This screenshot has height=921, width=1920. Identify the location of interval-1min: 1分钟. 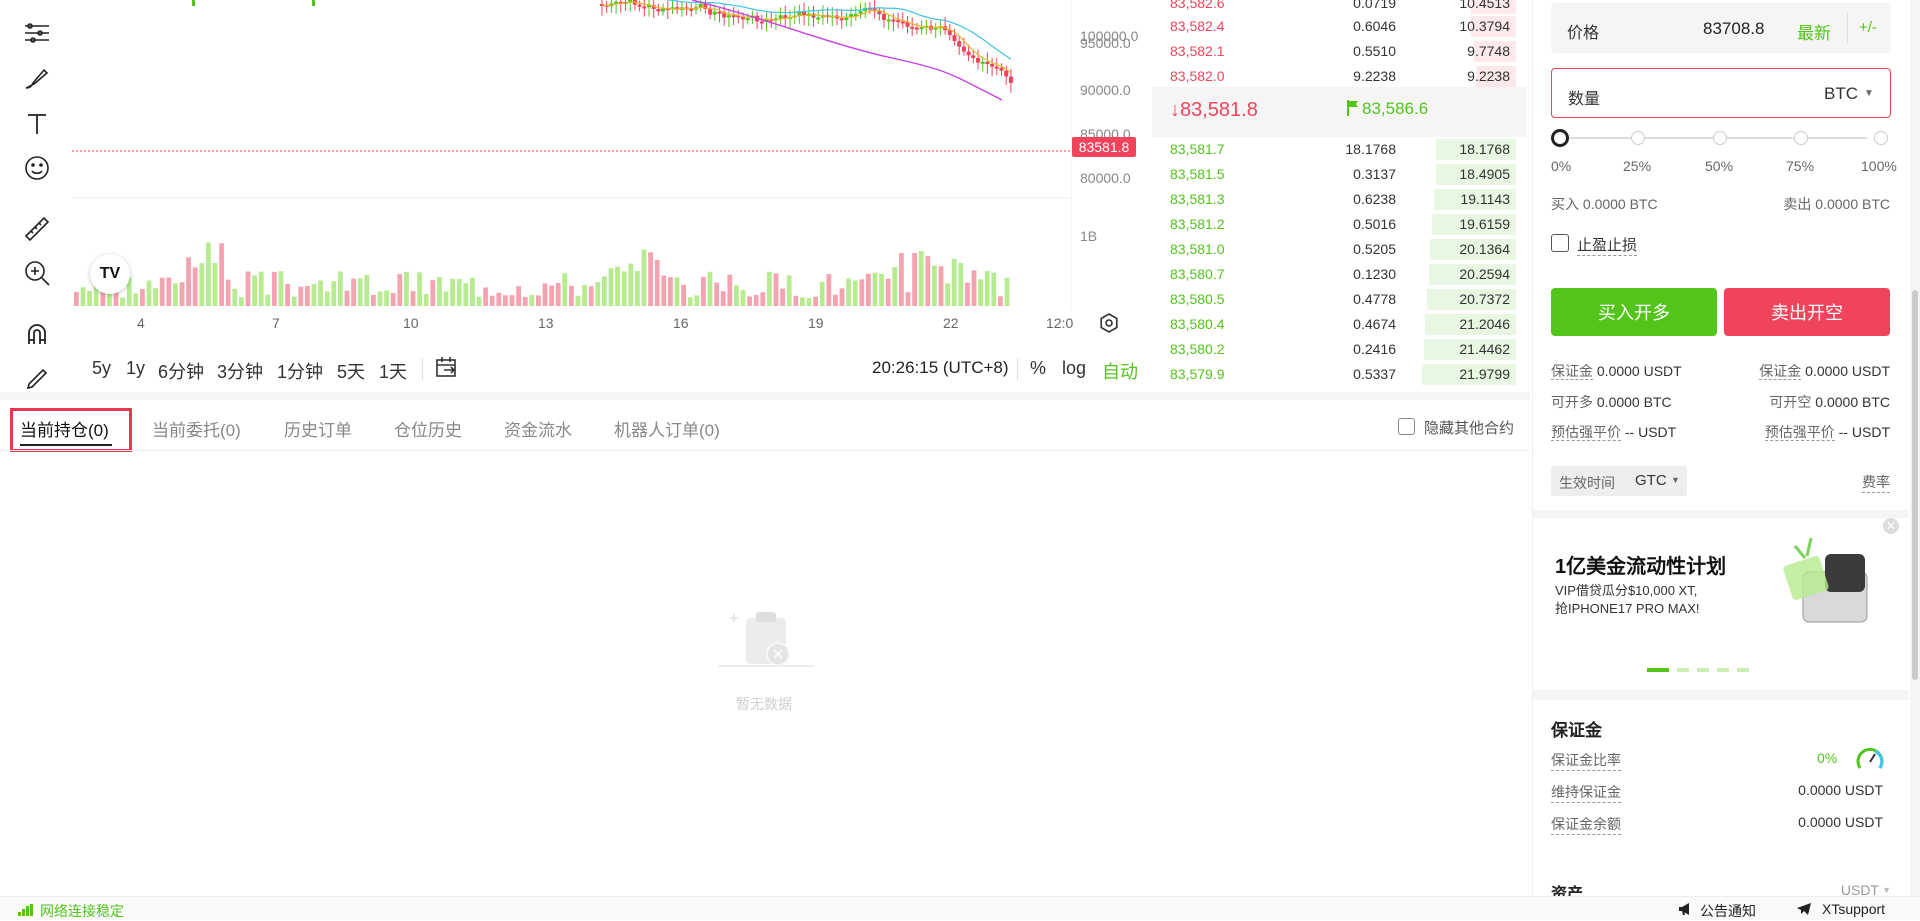
(300, 371).